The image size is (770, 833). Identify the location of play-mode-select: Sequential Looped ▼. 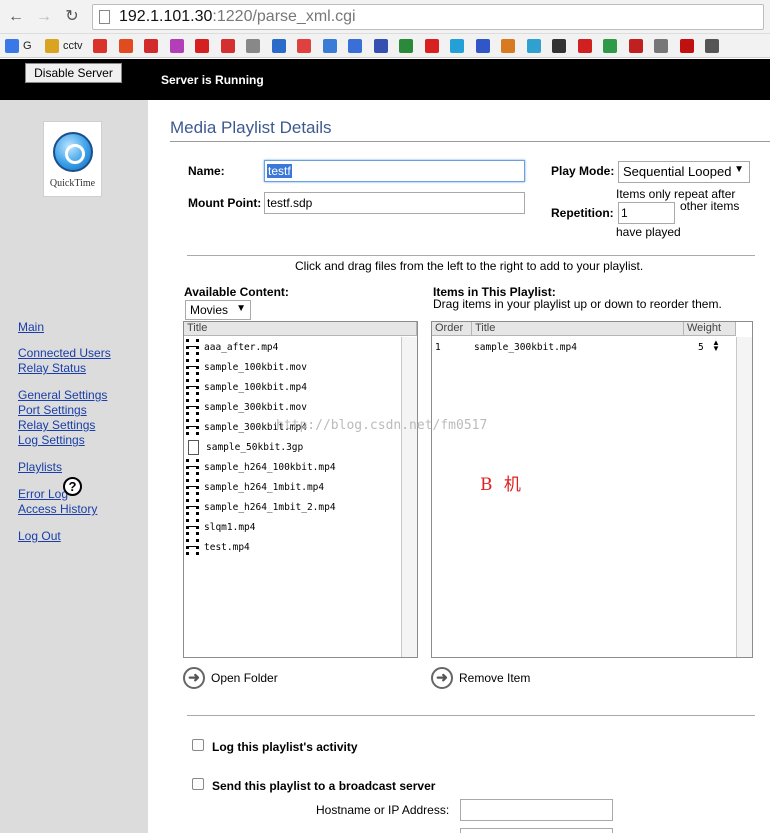
(684, 172).